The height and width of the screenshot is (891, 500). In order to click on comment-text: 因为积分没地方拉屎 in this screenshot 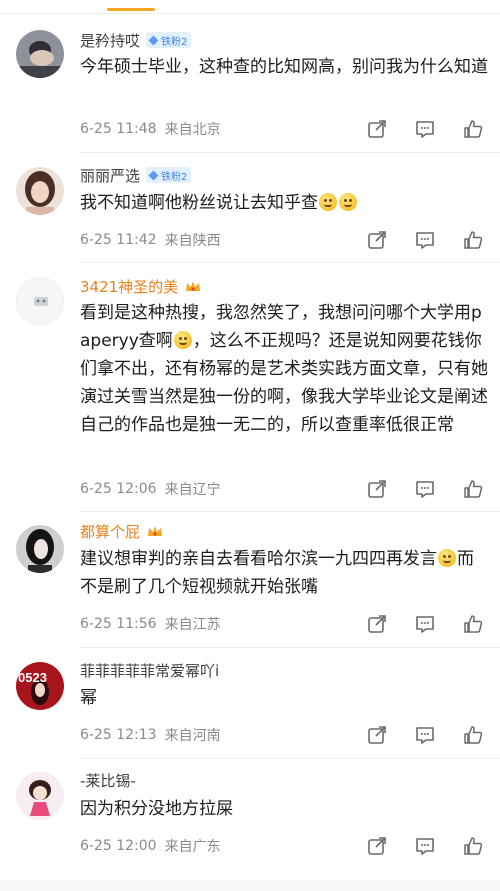, I will do `click(156, 809)`.